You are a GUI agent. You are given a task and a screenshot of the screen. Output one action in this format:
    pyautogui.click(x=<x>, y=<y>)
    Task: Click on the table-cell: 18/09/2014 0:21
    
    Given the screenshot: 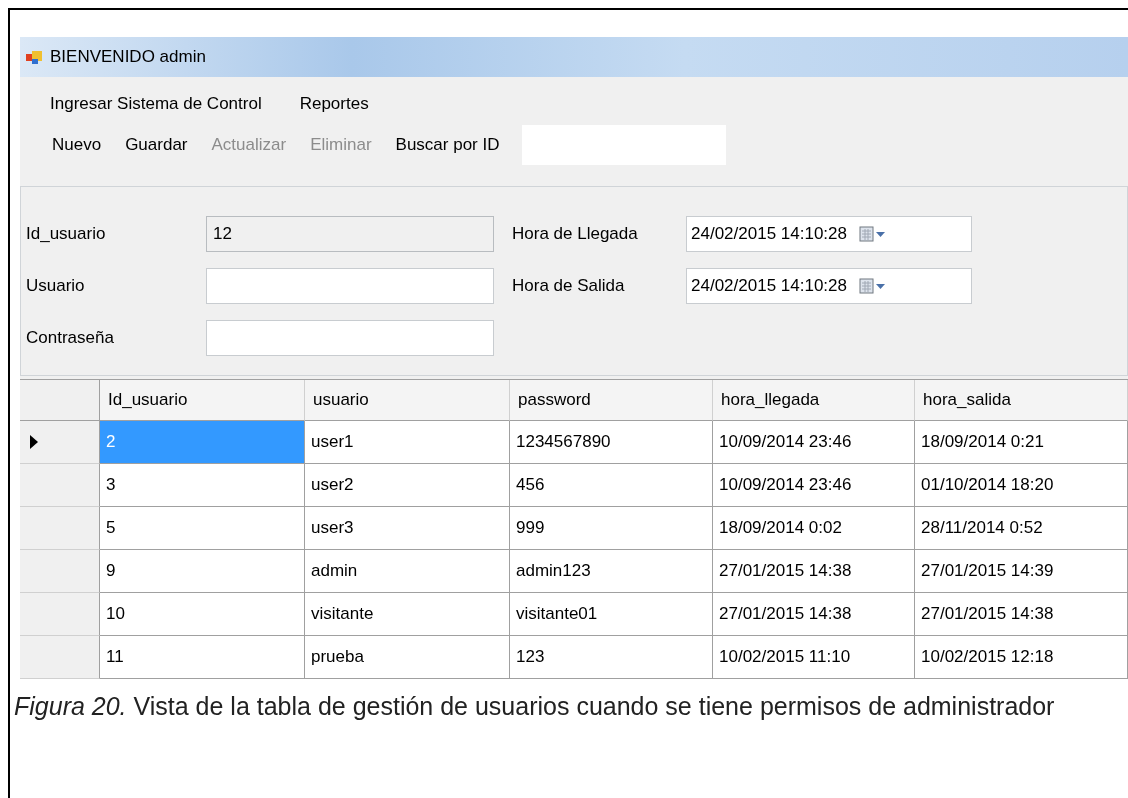 What is the action you would take?
    pyautogui.click(x=1021, y=442)
    